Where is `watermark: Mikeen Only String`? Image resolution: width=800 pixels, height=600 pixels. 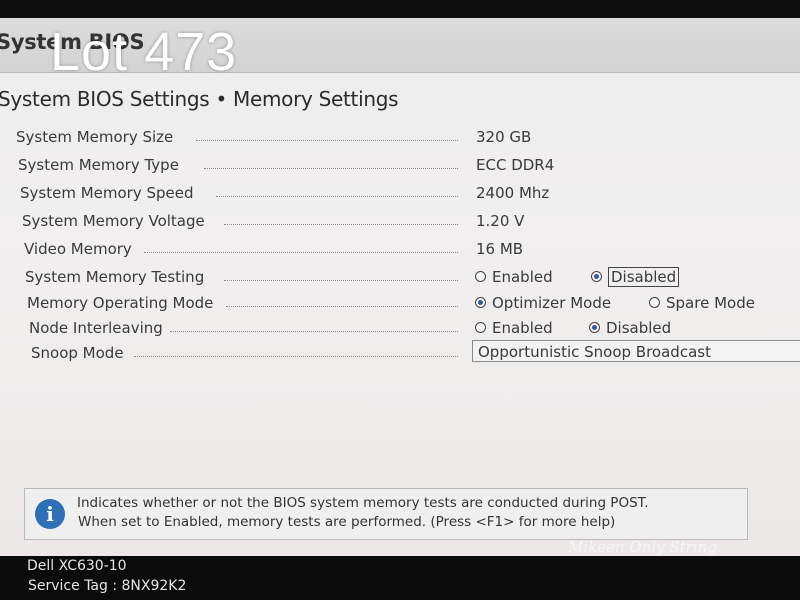 watermark: Mikeen Only String is located at coordinates (642, 547).